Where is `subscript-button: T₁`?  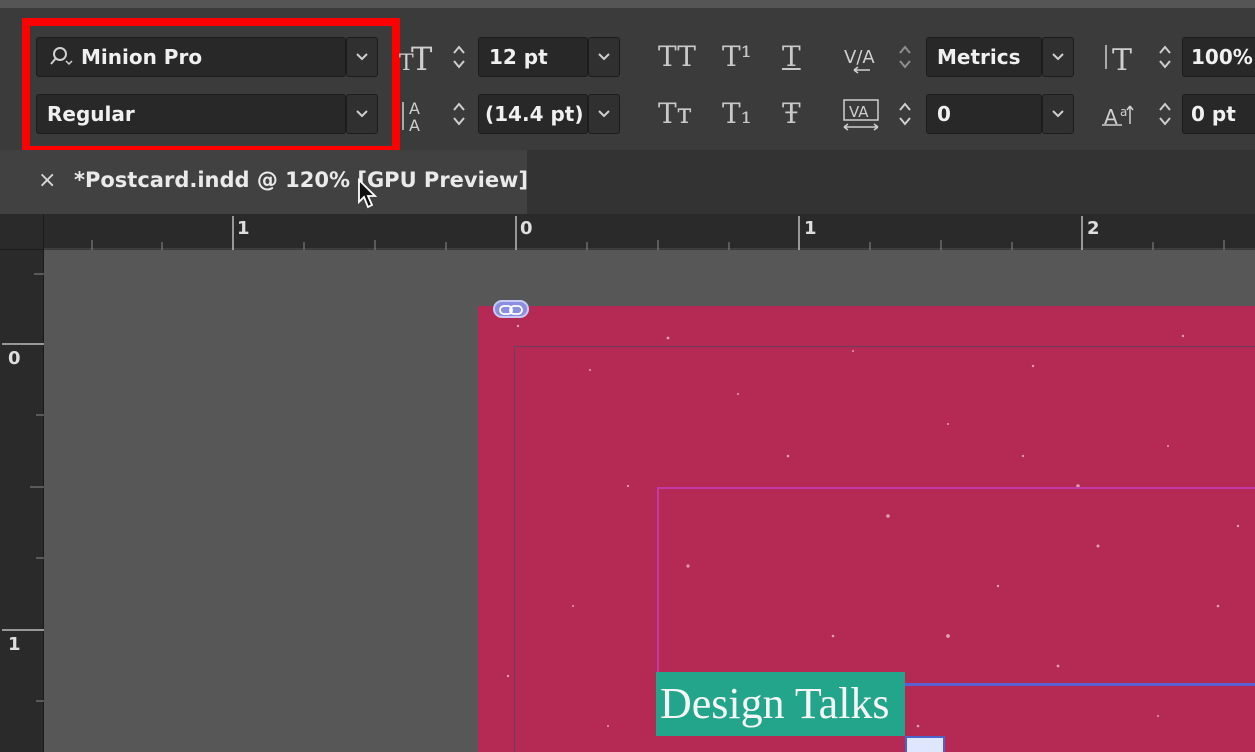
subscript-button: T₁ is located at coordinates (737, 113).